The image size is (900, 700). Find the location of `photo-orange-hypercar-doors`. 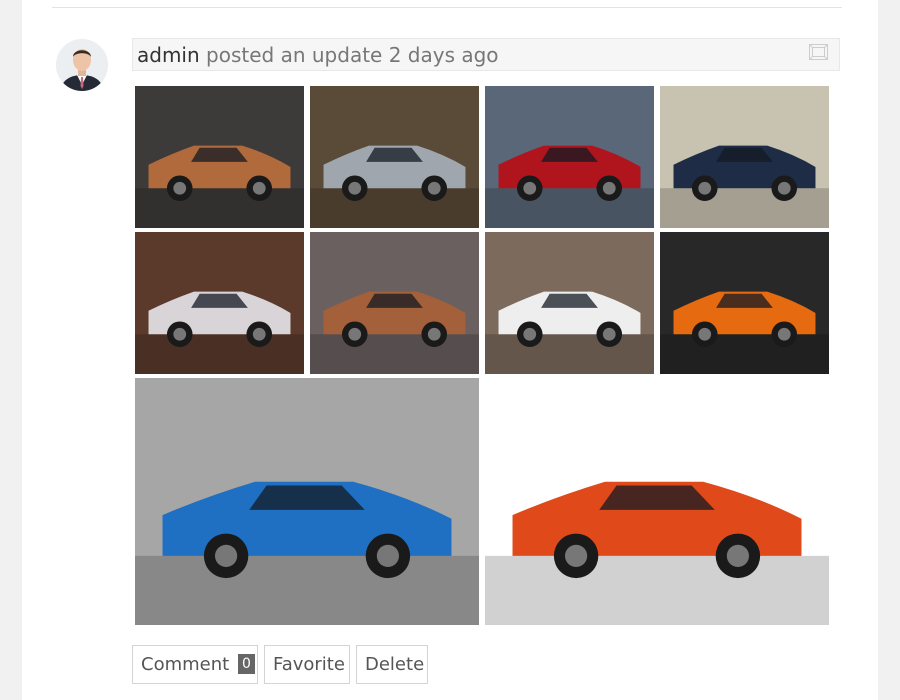

photo-orange-hypercar-doors is located at coordinates (657, 501).